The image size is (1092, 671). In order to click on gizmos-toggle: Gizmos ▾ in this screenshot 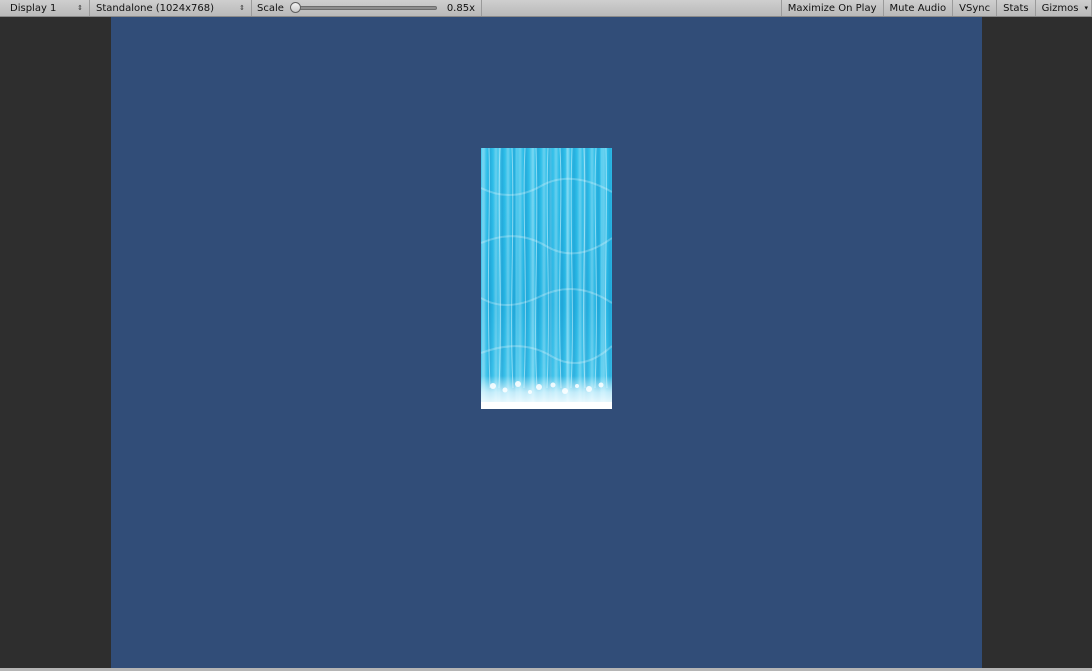, I will do `click(1064, 8)`.